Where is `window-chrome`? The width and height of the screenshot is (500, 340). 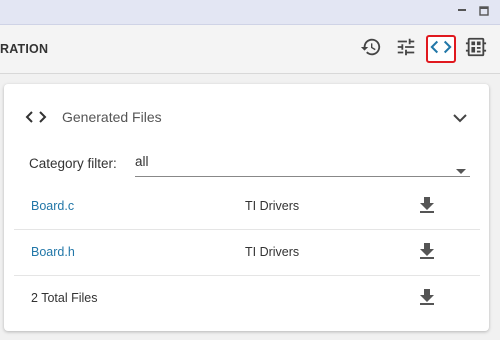 window-chrome is located at coordinates (250, 12).